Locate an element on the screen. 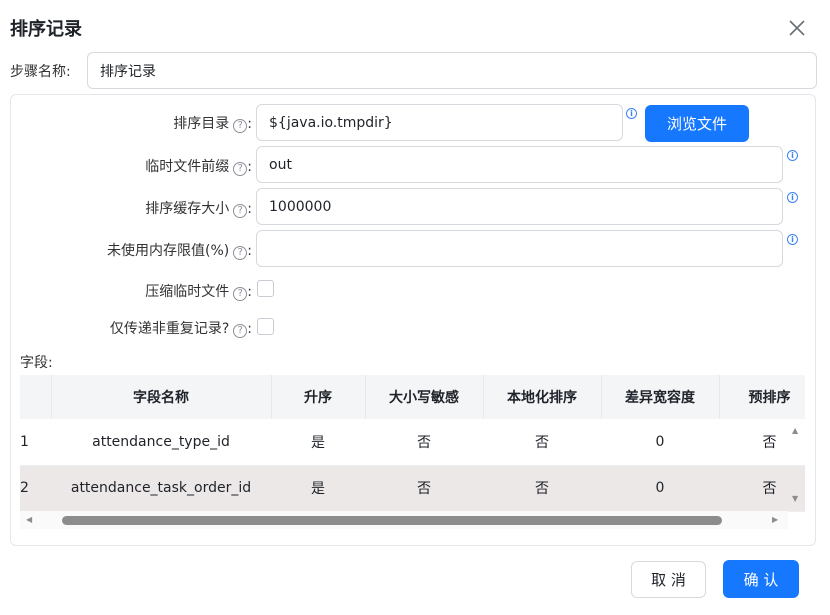 This screenshot has height=615, width=830. unique-label: 仅传递非重复记录??: is located at coordinates (180, 329).